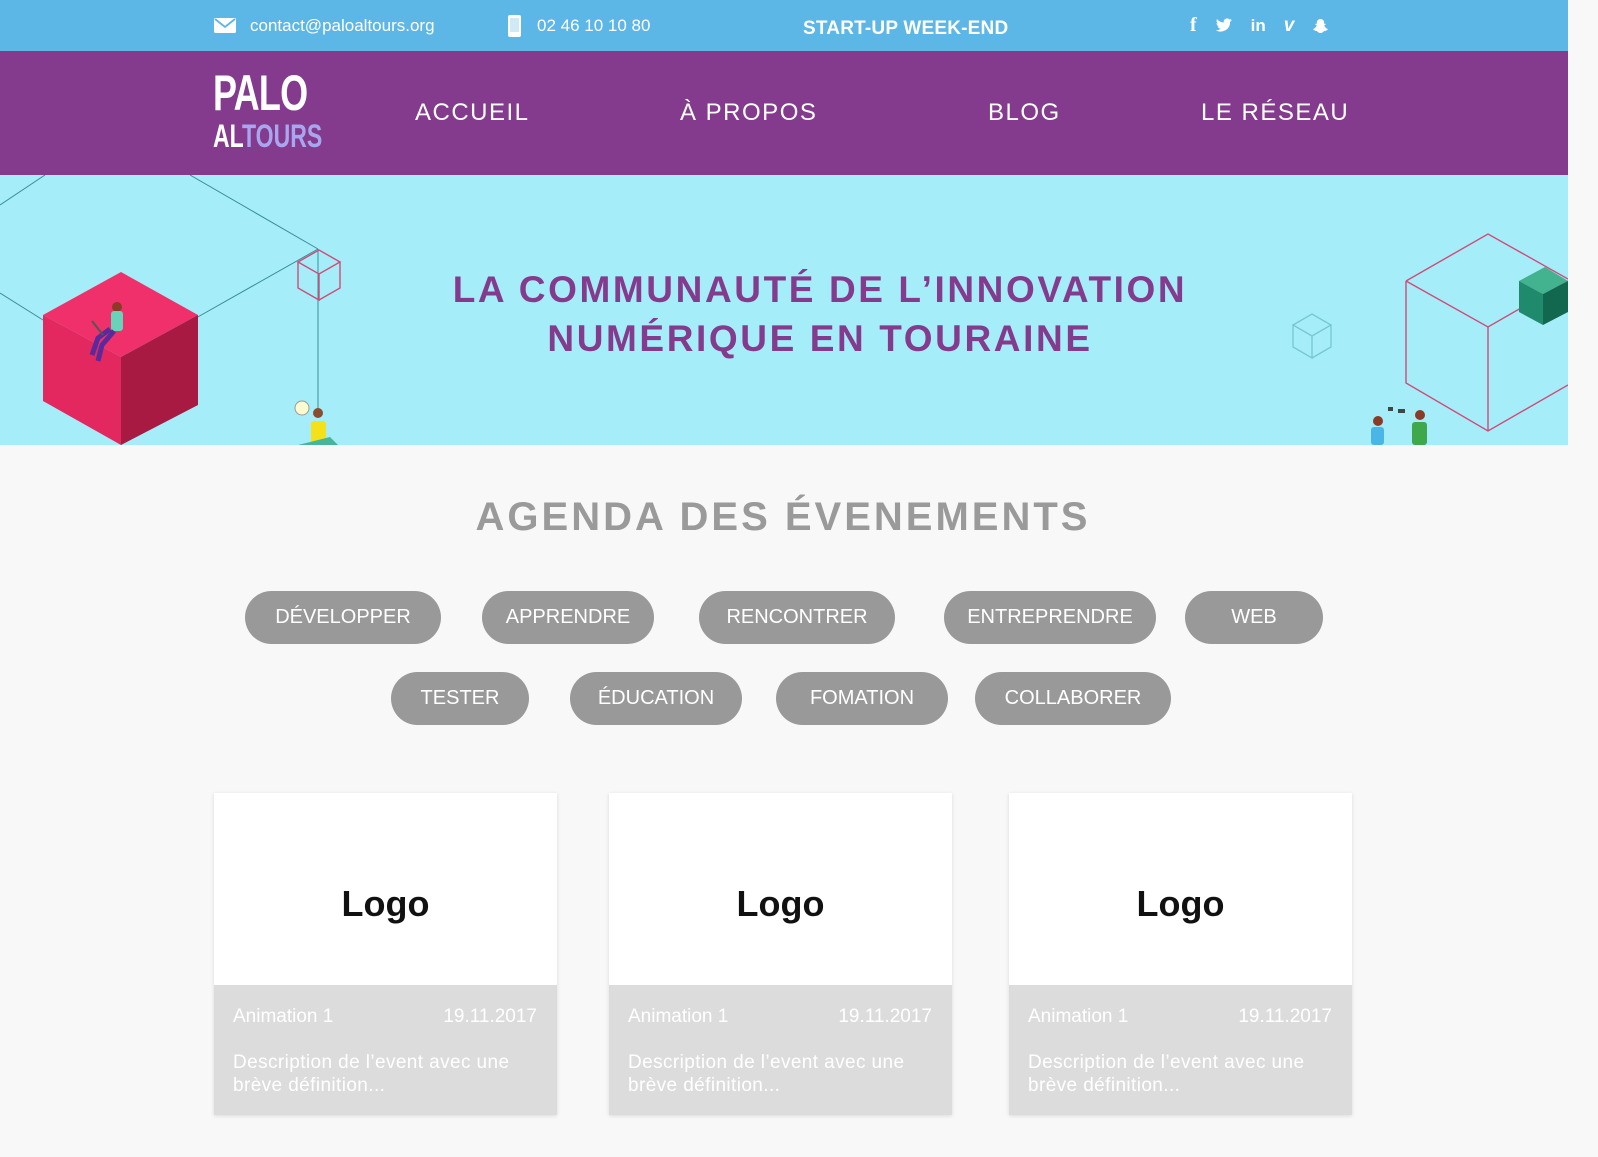  What do you see at coordinates (820, 289) in the screenshot?
I see `hero-title-line1: LA COMMUNAUTÉ DE L’INNOVATION` at bounding box center [820, 289].